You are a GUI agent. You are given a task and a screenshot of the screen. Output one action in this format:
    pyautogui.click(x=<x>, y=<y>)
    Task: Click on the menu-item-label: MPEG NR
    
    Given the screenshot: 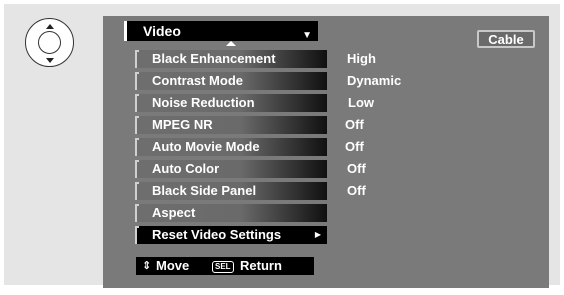 What is the action you would take?
    pyautogui.click(x=182, y=124)
    